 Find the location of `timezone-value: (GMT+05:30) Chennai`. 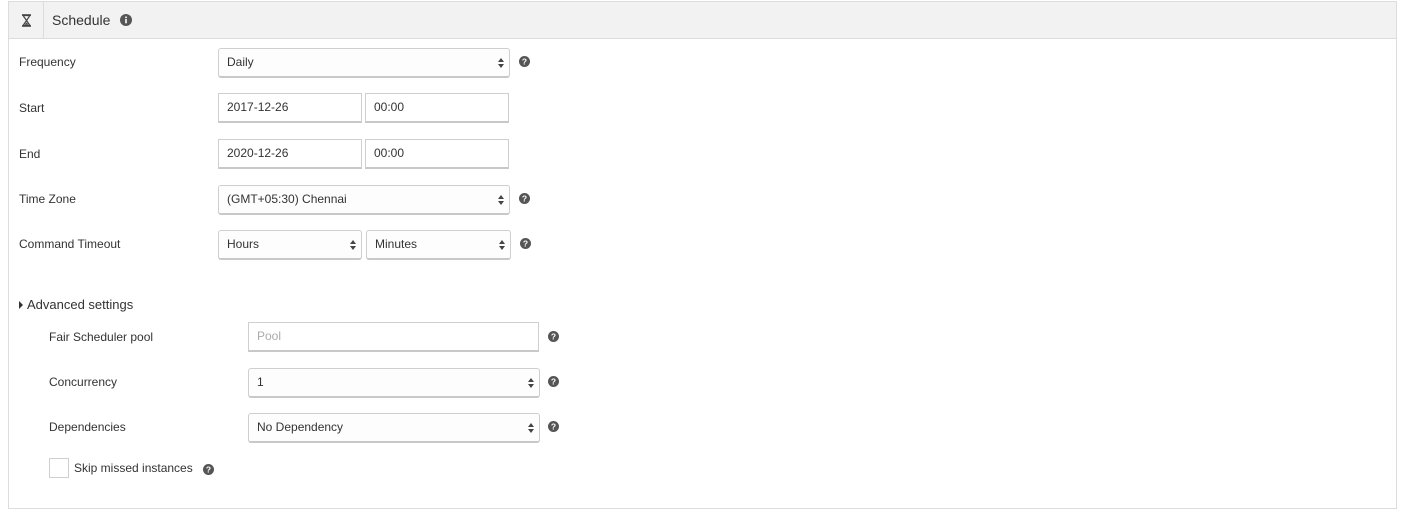

timezone-value: (GMT+05:30) Chennai is located at coordinates (287, 199).